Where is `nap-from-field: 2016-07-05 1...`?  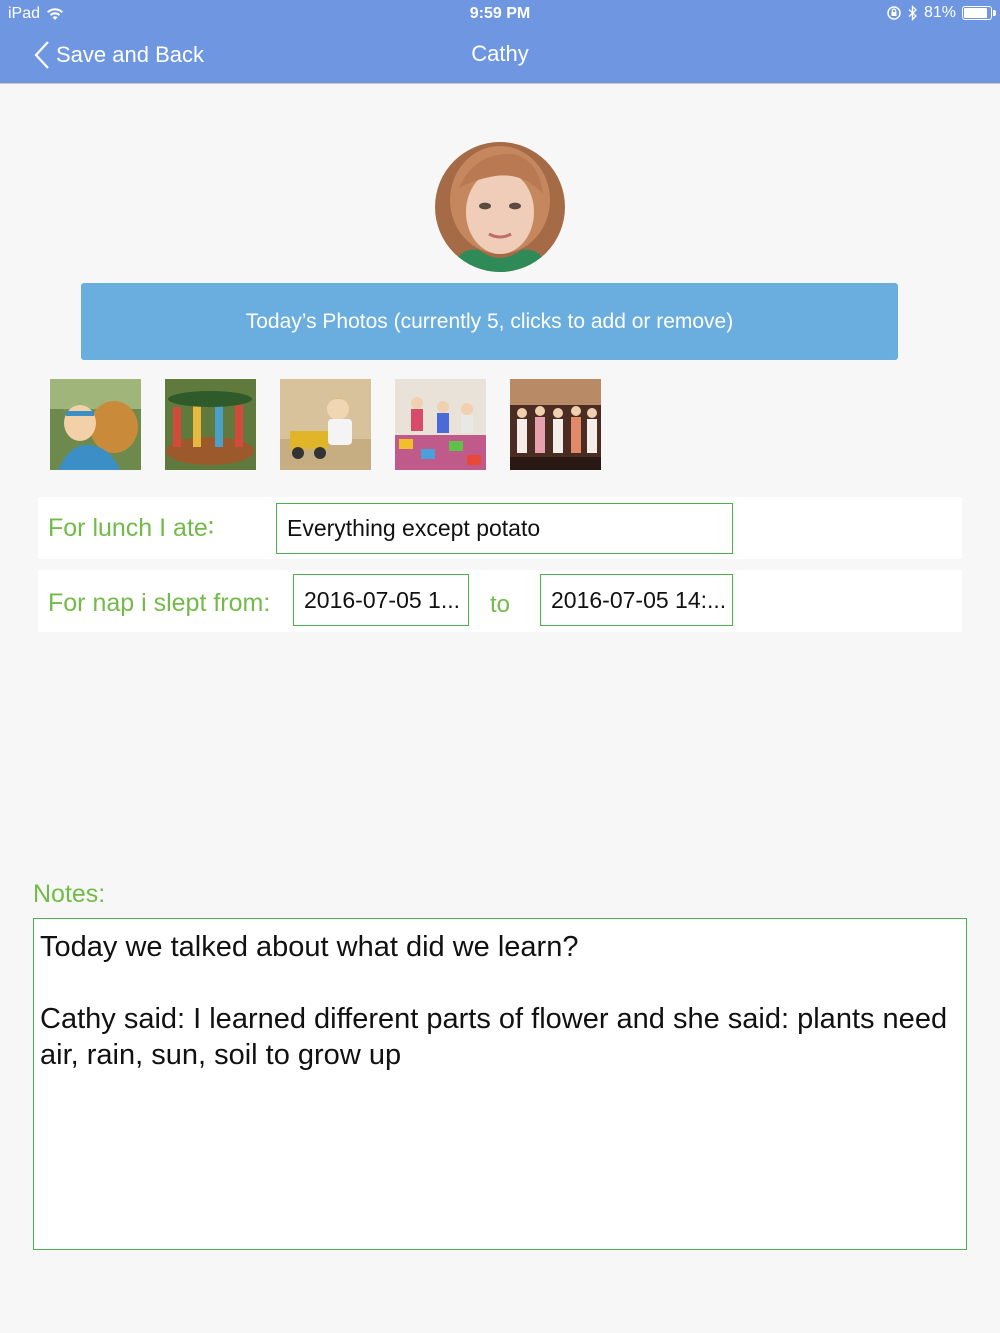 nap-from-field: 2016-07-05 1... is located at coordinates (381, 600).